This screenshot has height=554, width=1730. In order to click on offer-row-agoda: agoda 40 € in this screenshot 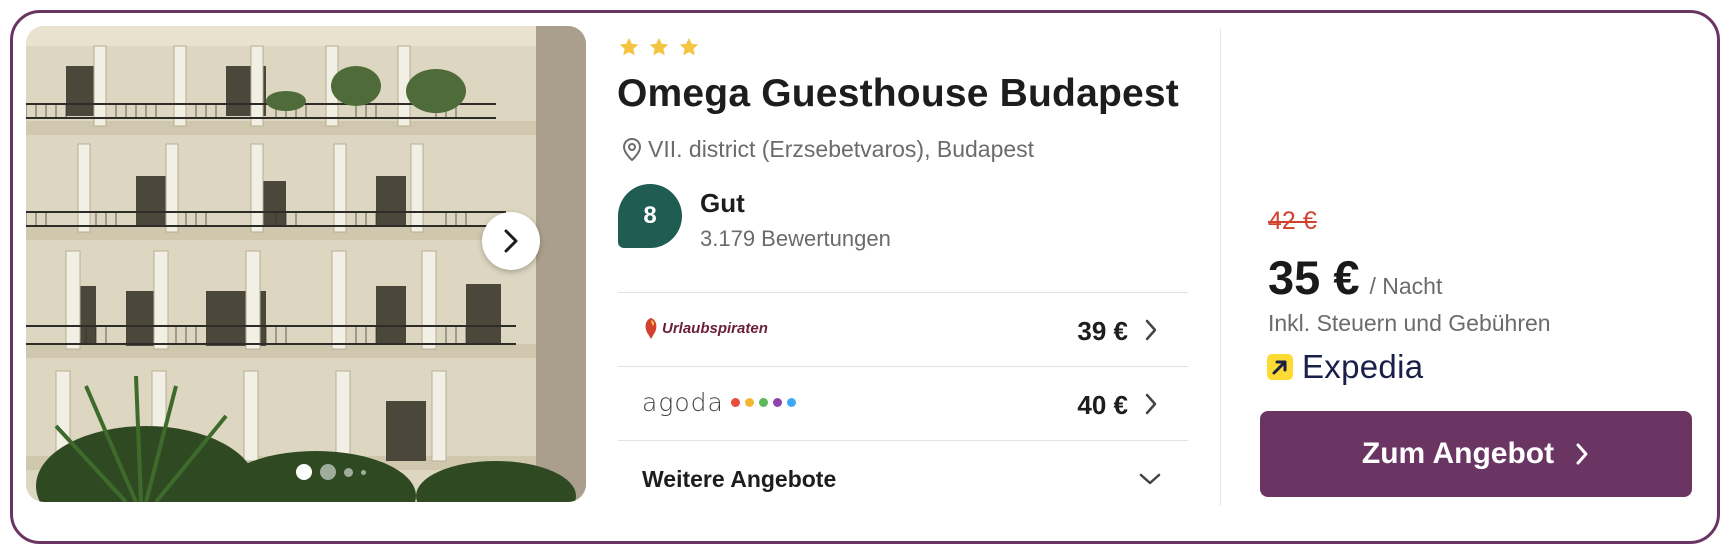, I will do `click(903, 404)`.